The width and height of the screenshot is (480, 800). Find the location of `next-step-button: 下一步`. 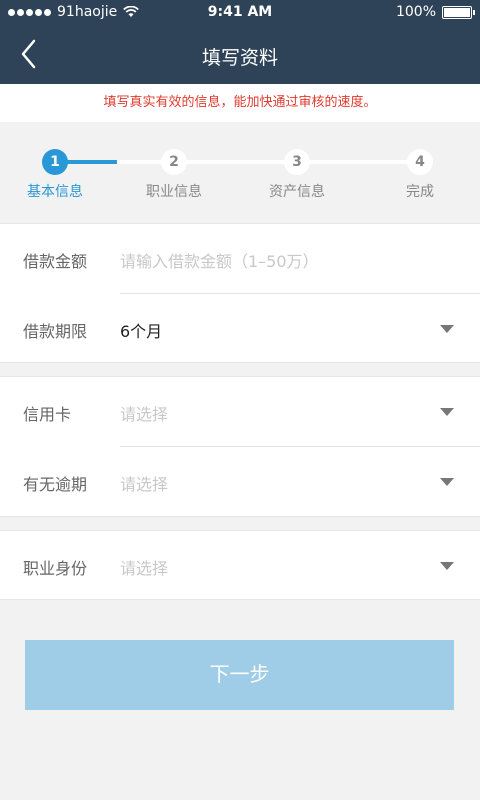

next-step-button: 下一步 is located at coordinates (239, 675).